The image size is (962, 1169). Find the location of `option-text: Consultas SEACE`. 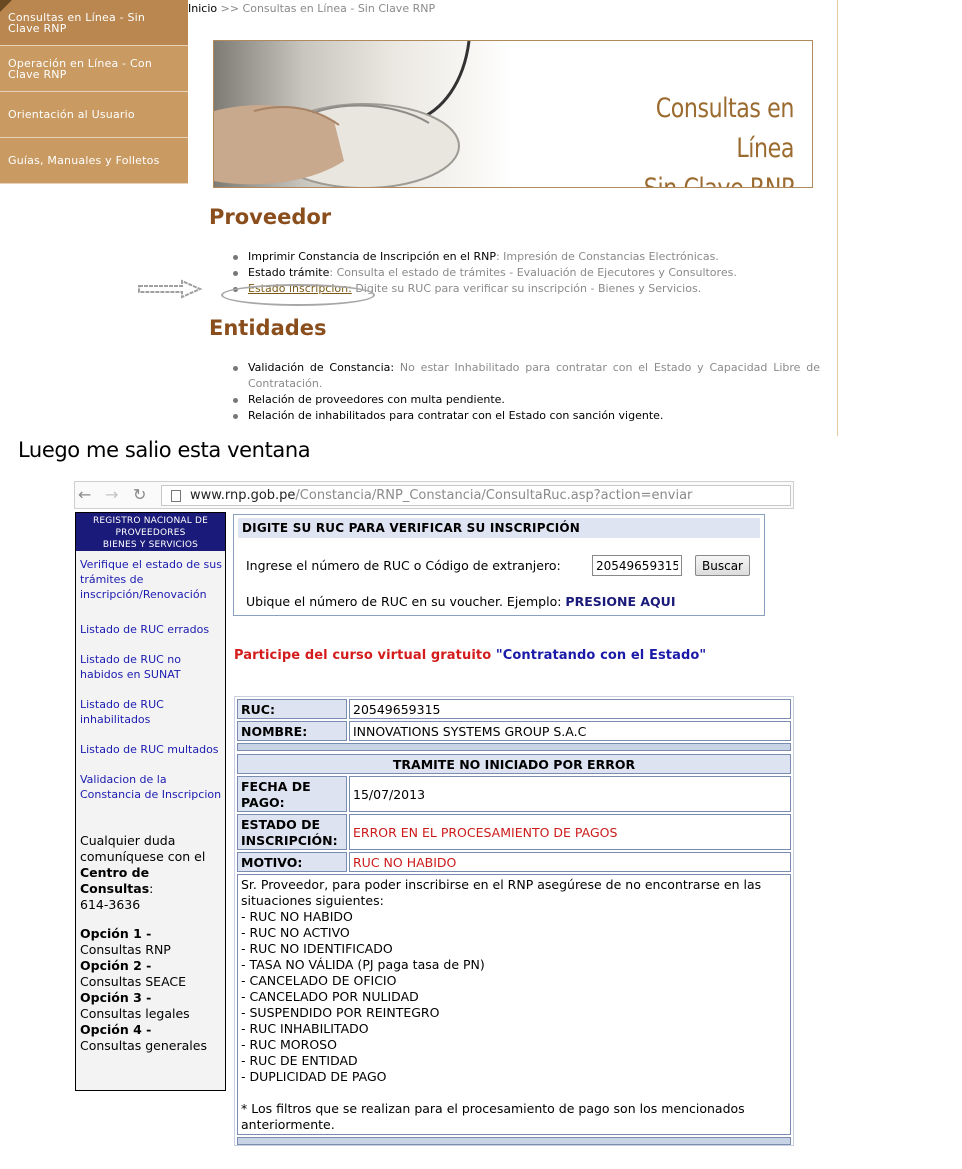

option-text: Consultas SEACE is located at coordinates (133, 981).